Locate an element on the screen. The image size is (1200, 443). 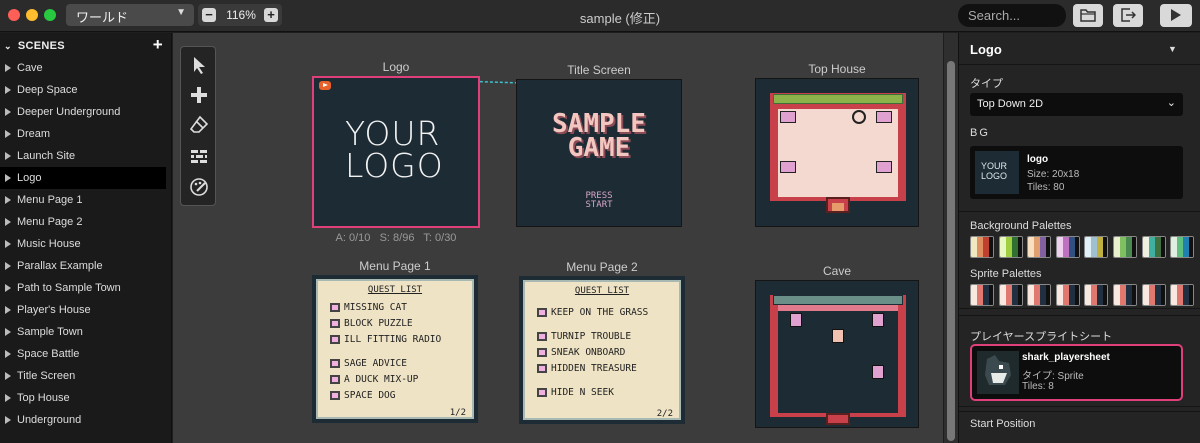
minimize-window-button is located at coordinates (32, 15).